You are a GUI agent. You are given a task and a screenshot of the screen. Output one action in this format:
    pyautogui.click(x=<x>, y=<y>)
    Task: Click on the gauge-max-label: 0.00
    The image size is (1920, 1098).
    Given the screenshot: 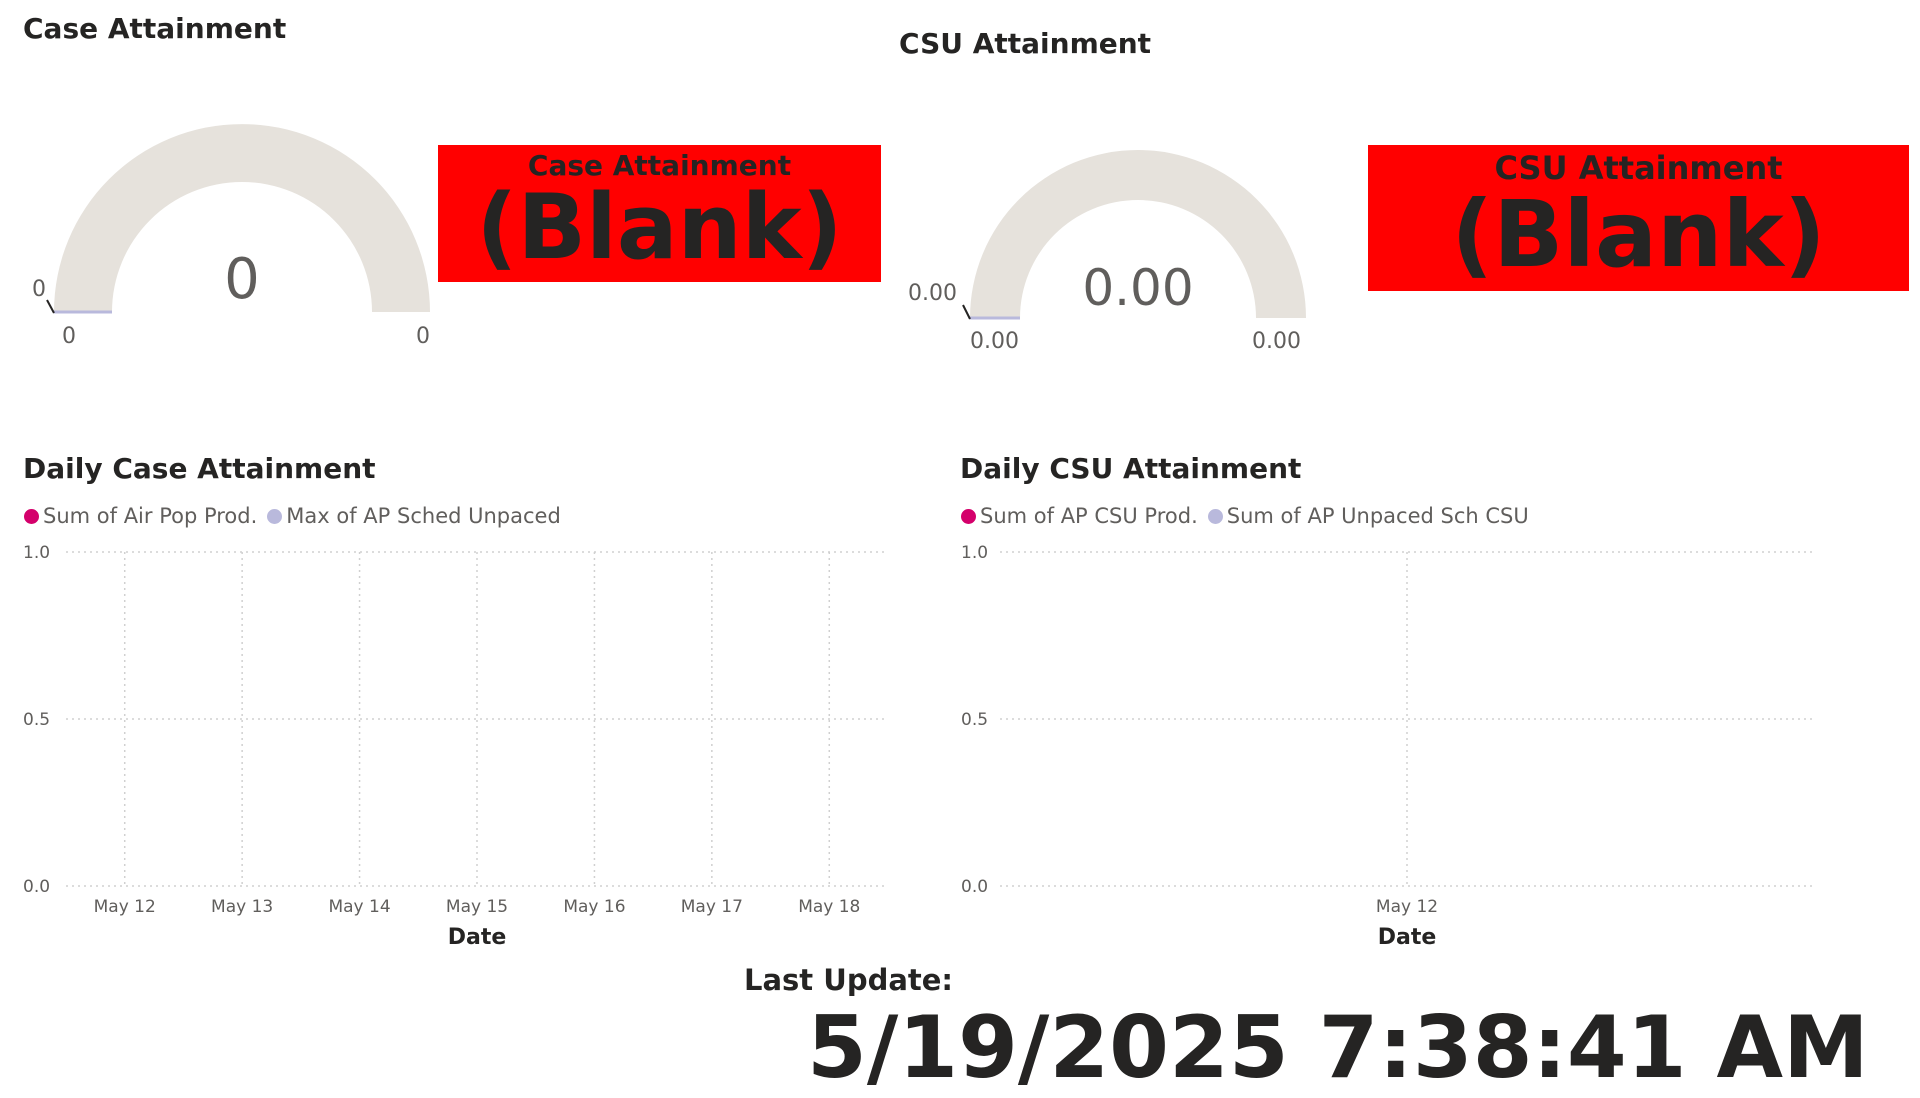 What is the action you would take?
    pyautogui.click(x=1276, y=341)
    